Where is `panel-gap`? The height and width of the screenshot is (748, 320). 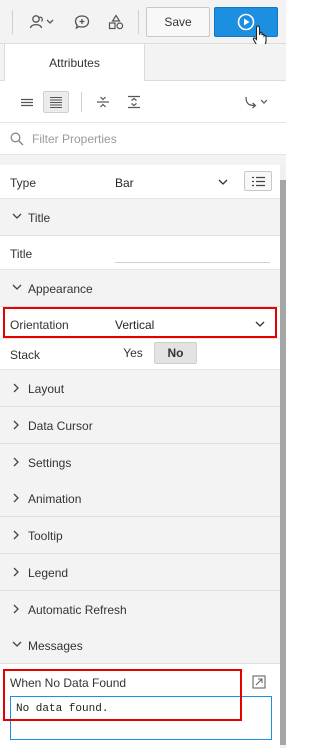 panel-gap is located at coordinates (143, 160).